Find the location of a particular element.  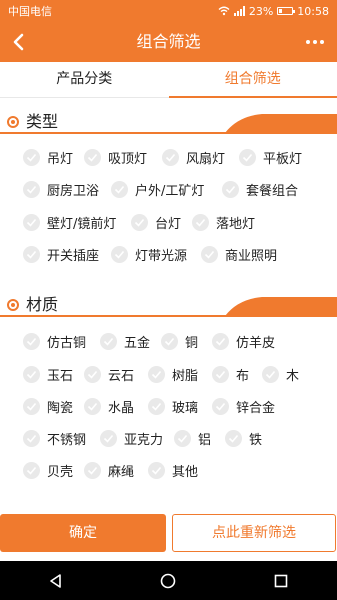

filter-option: 户外/工矿灯 is located at coordinates (157, 189).